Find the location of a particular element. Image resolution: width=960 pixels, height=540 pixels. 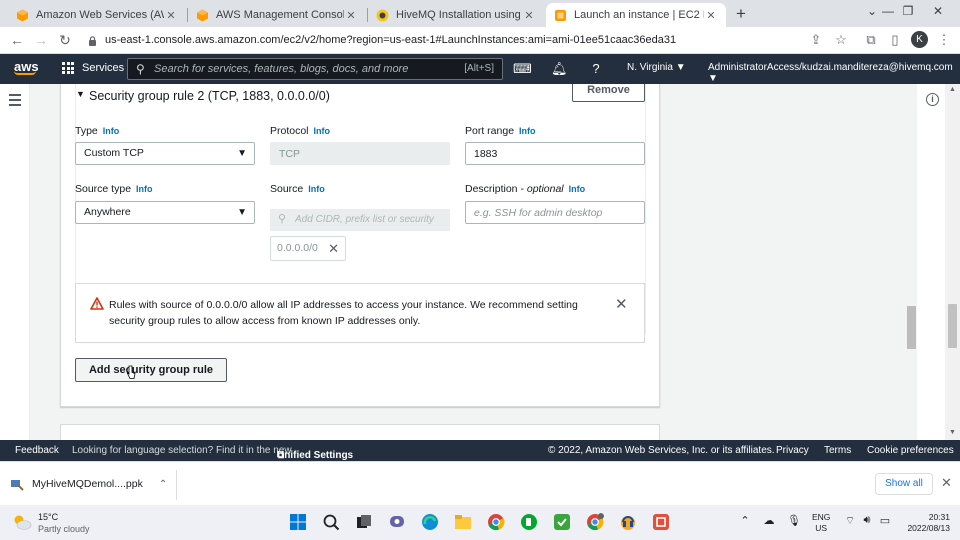

port-range-input is located at coordinates (555, 153).